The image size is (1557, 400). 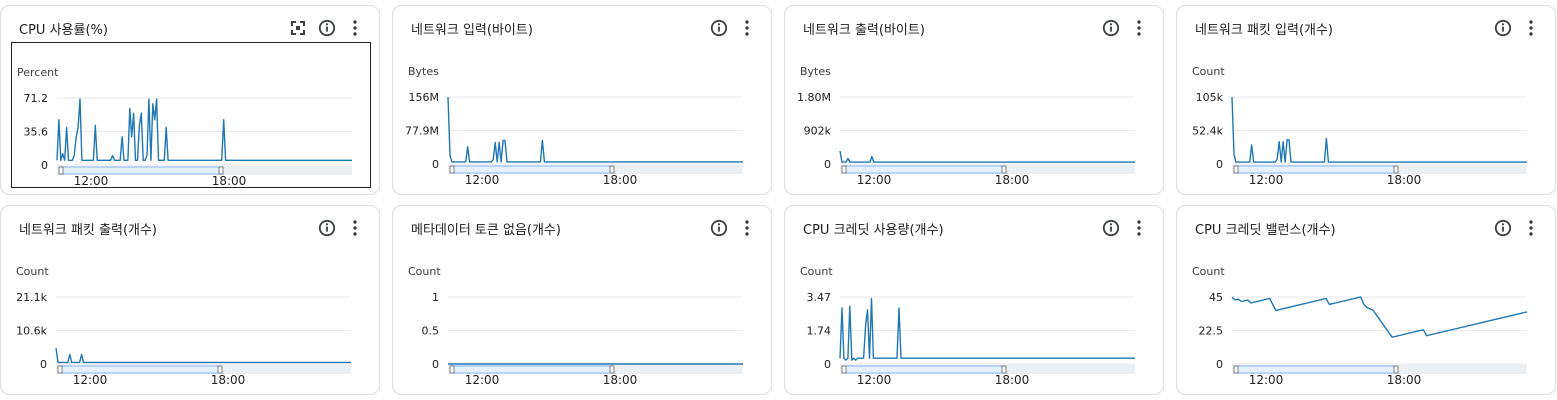 What do you see at coordinates (36, 98) in the screenshot?
I see `y-tick-label: 71.2` at bounding box center [36, 98].